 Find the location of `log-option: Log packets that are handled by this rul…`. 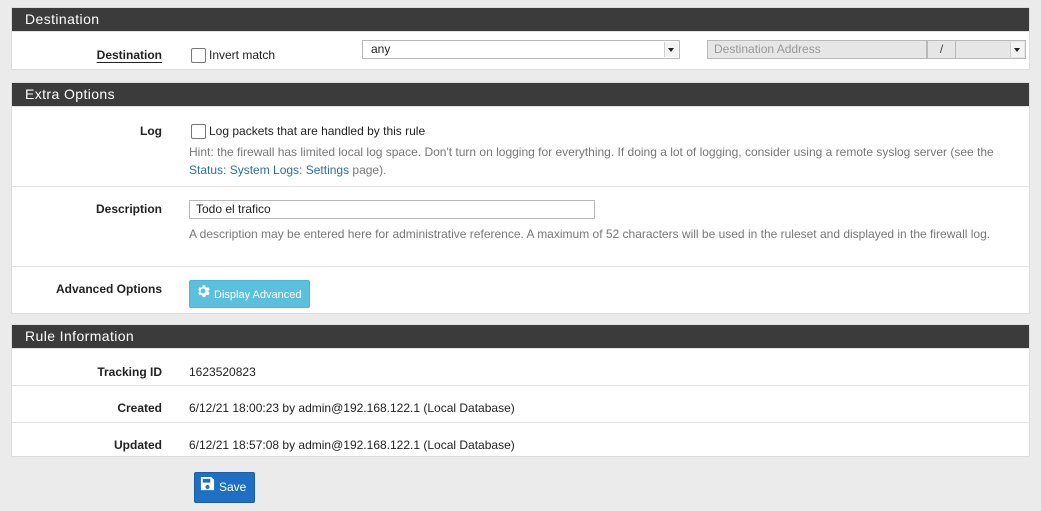

log-option: Log packets that are handled by this rul… is located at coordinates (308, 131).